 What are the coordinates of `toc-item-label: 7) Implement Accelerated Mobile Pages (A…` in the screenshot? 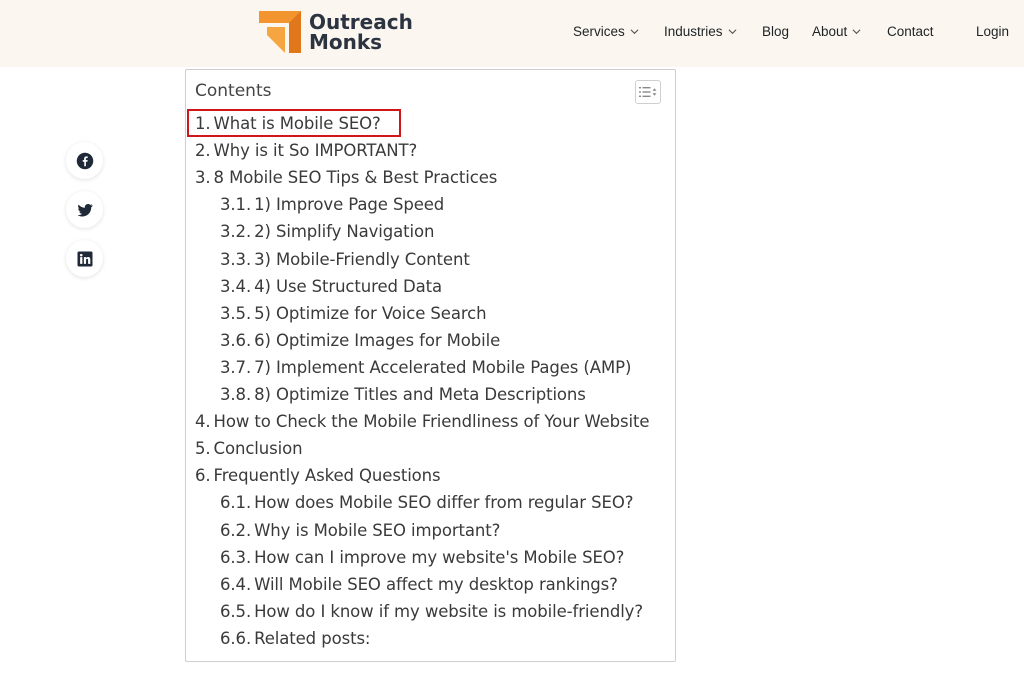 It's located at (443, 367).